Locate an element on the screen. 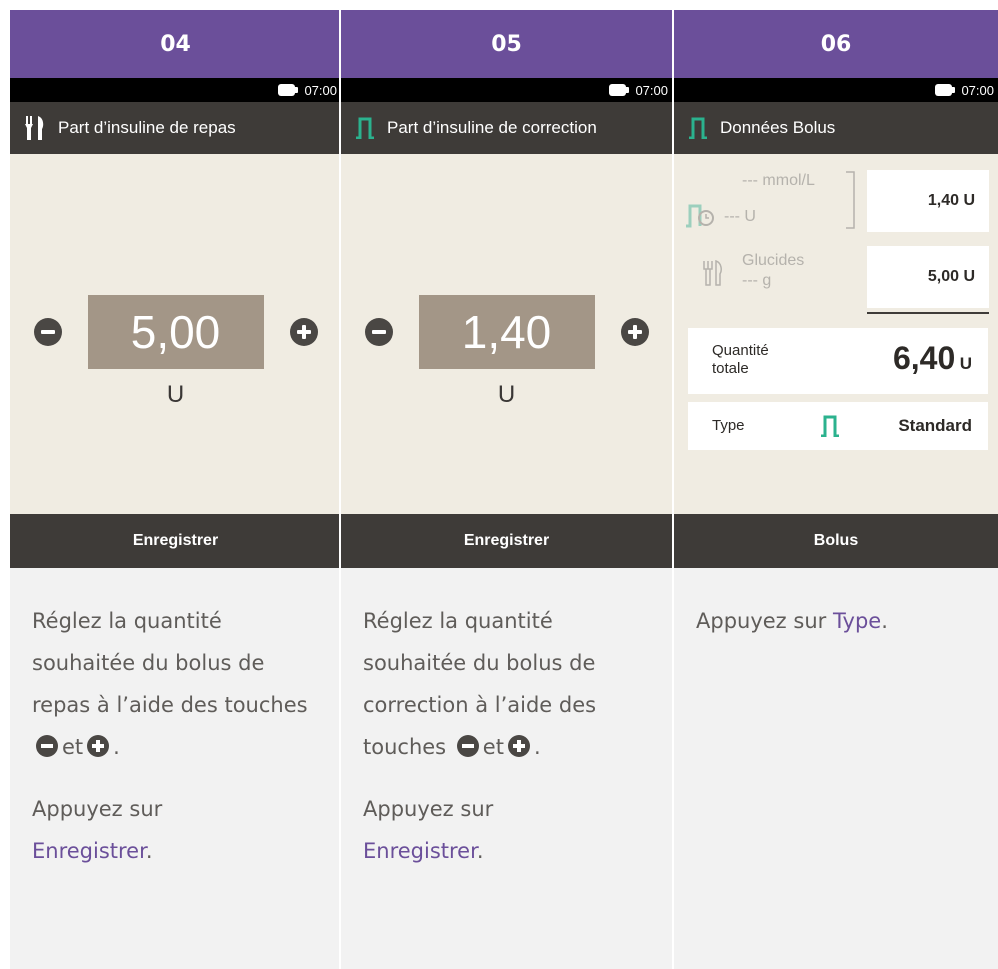  type-row: Type Standard is located at coordinates (838, 426).